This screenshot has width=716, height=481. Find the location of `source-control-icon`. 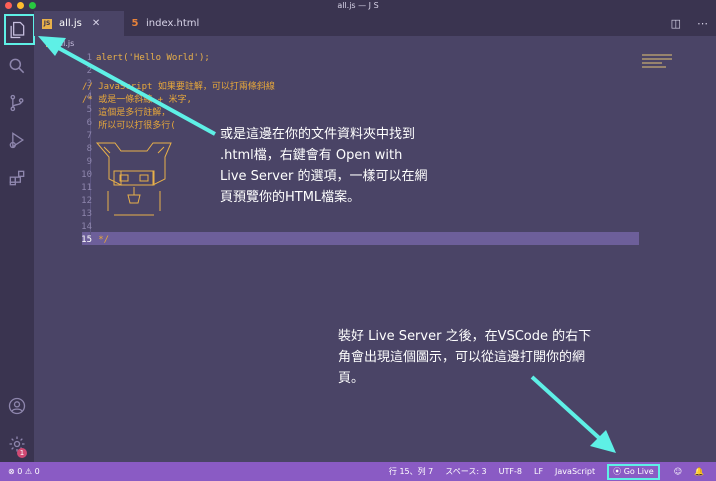

source-control-icon is located at coordinates (17, 103).